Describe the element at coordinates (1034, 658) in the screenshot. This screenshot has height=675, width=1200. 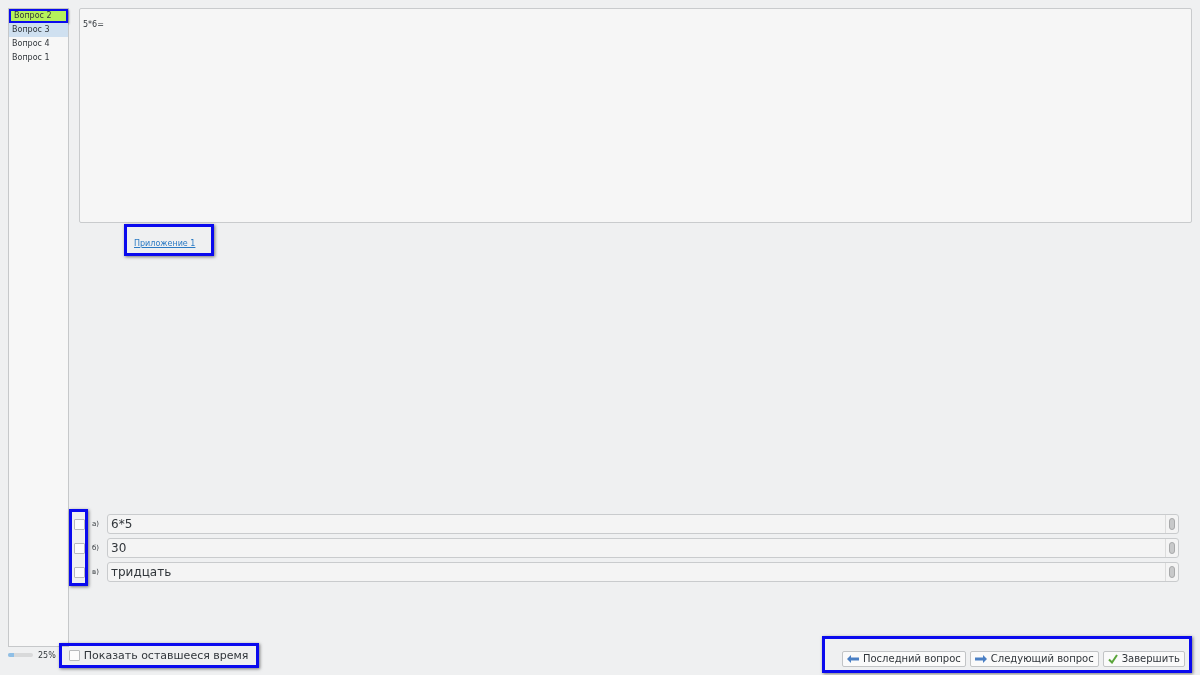
I see `forward-button: Следующий вопрос` at that location.